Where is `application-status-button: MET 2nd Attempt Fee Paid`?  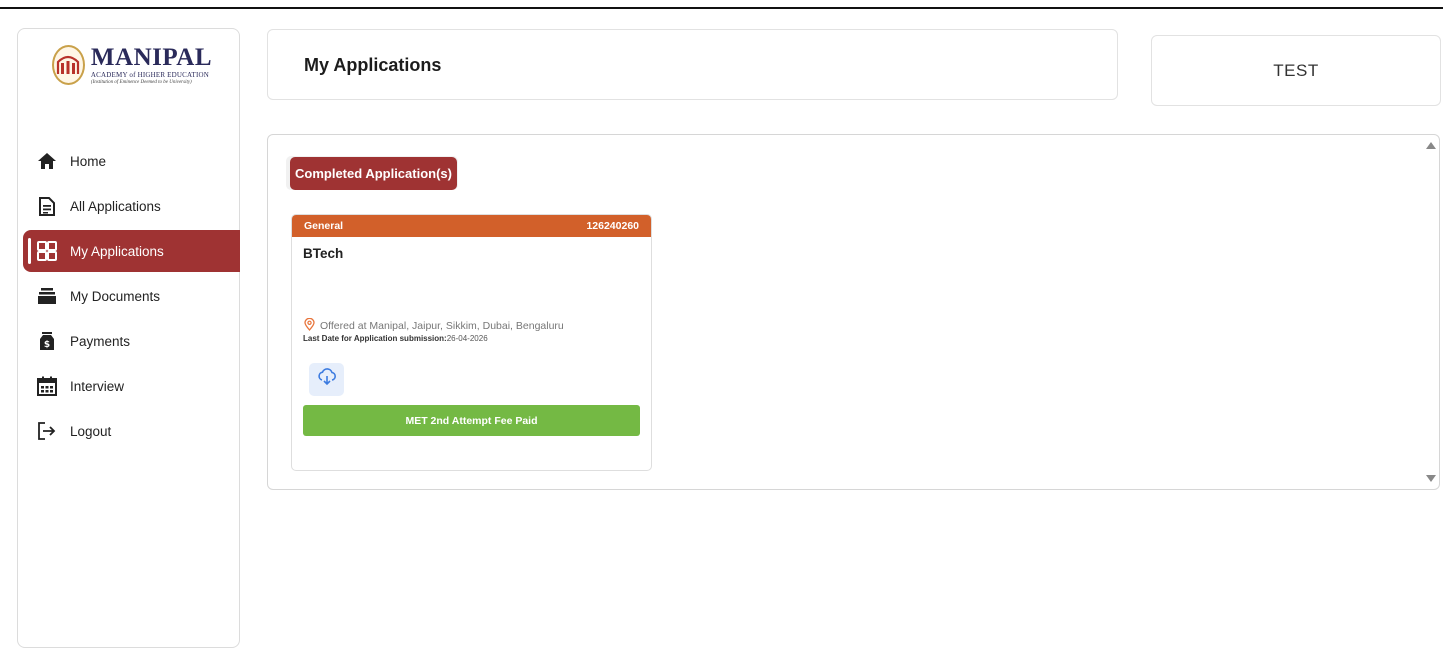
application-status-button: MET 2nd Attempt Fee Paid is located at coordinates (471, 420).